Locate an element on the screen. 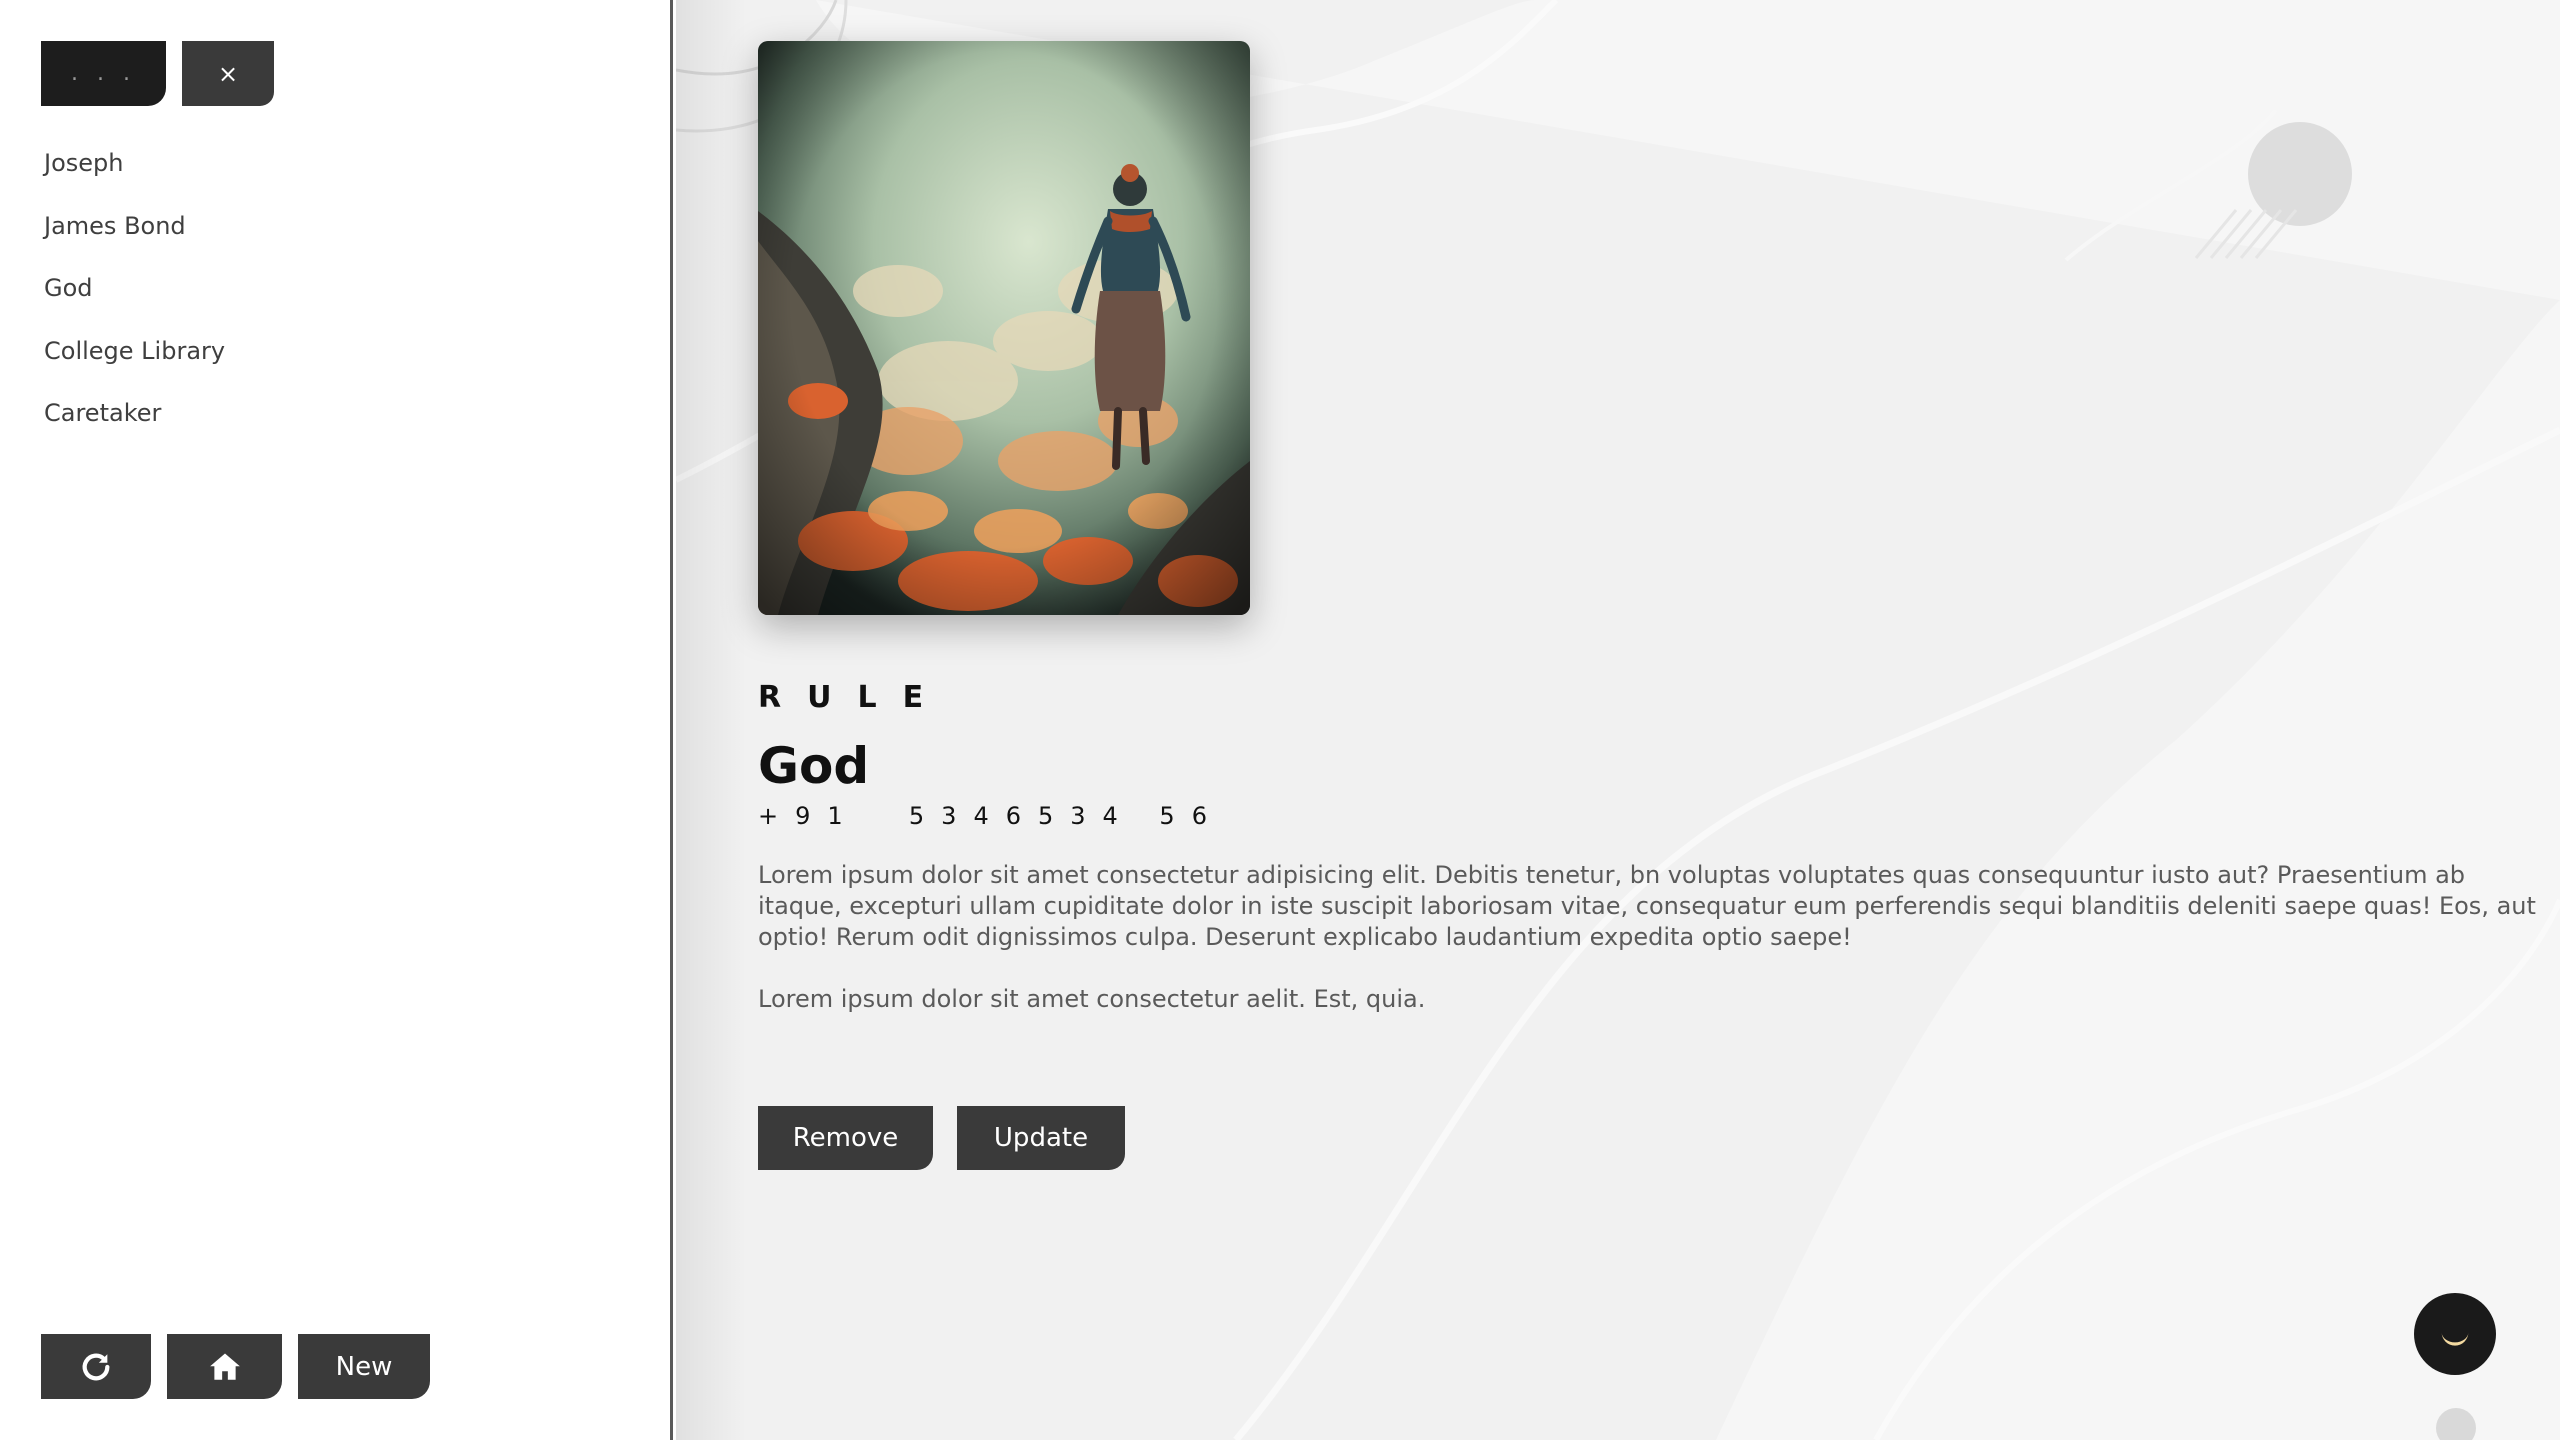 The image size is (2560, 1440). refresh-icon is located at coordinates (96, 1366).